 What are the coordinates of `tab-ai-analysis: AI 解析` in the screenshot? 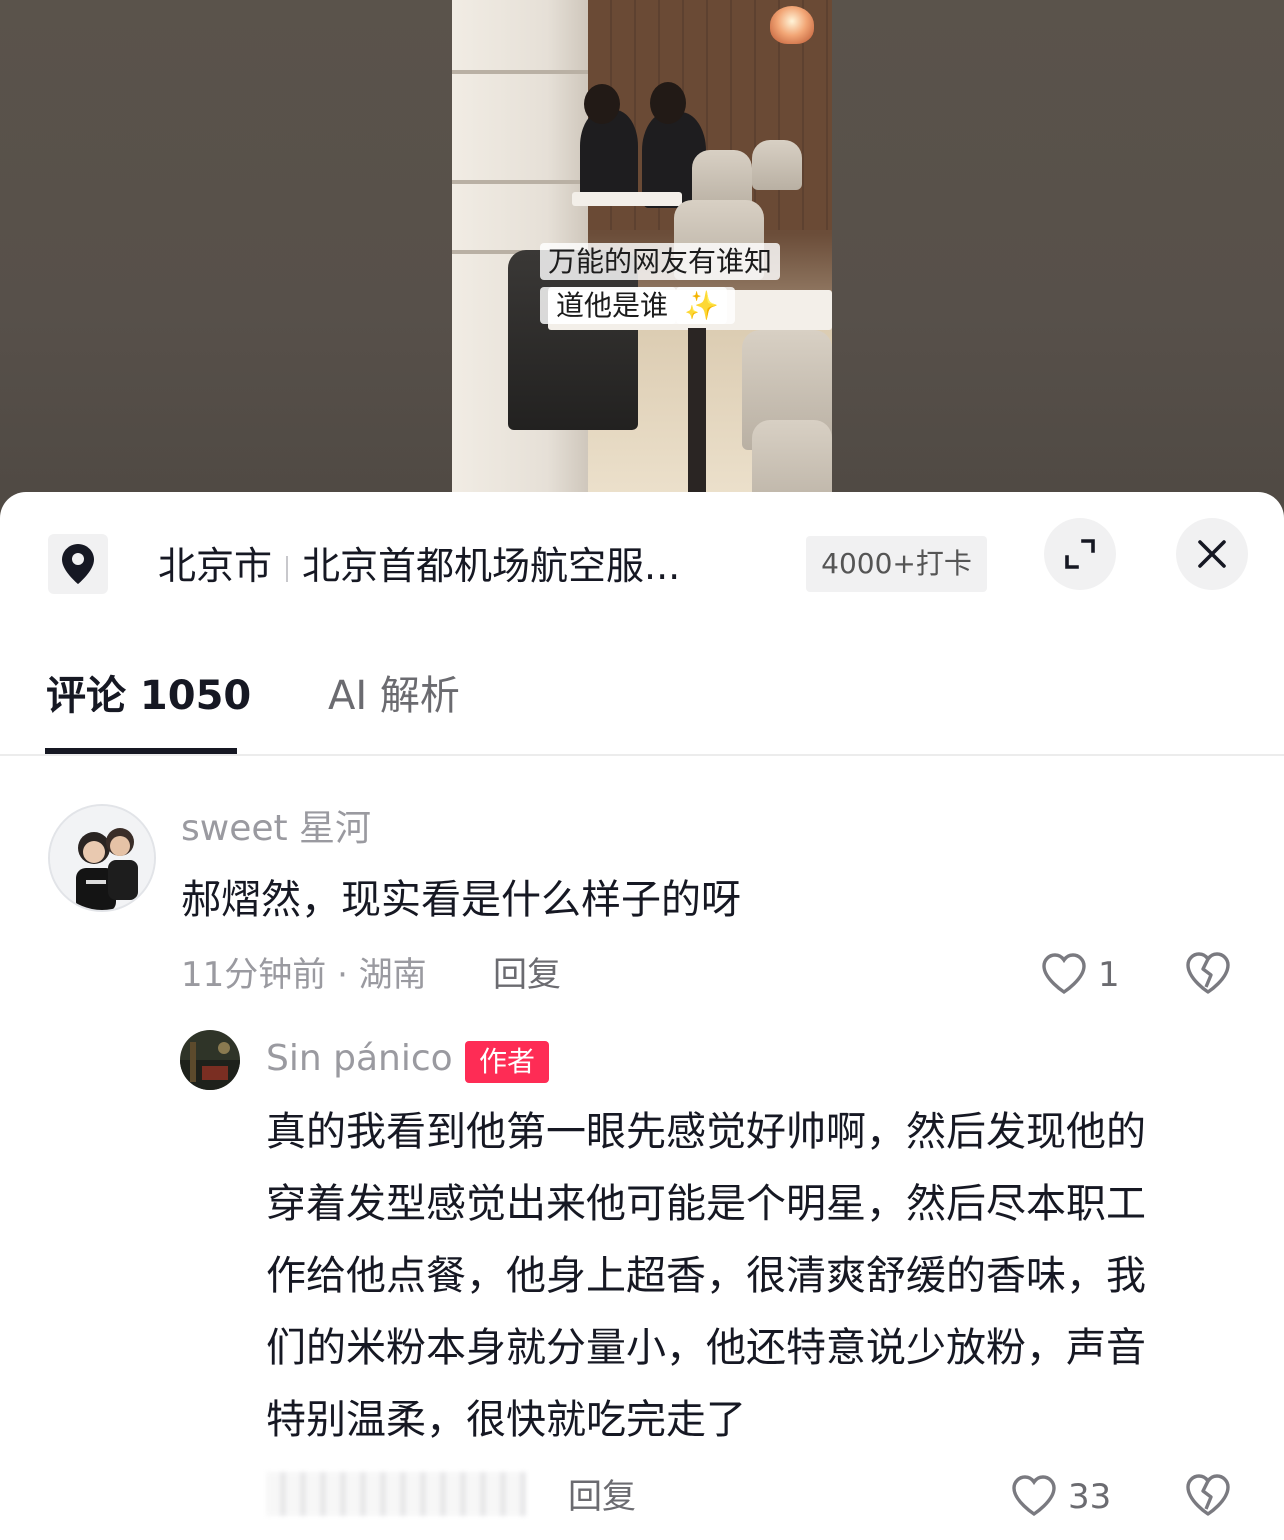 It's located at (394, 696).